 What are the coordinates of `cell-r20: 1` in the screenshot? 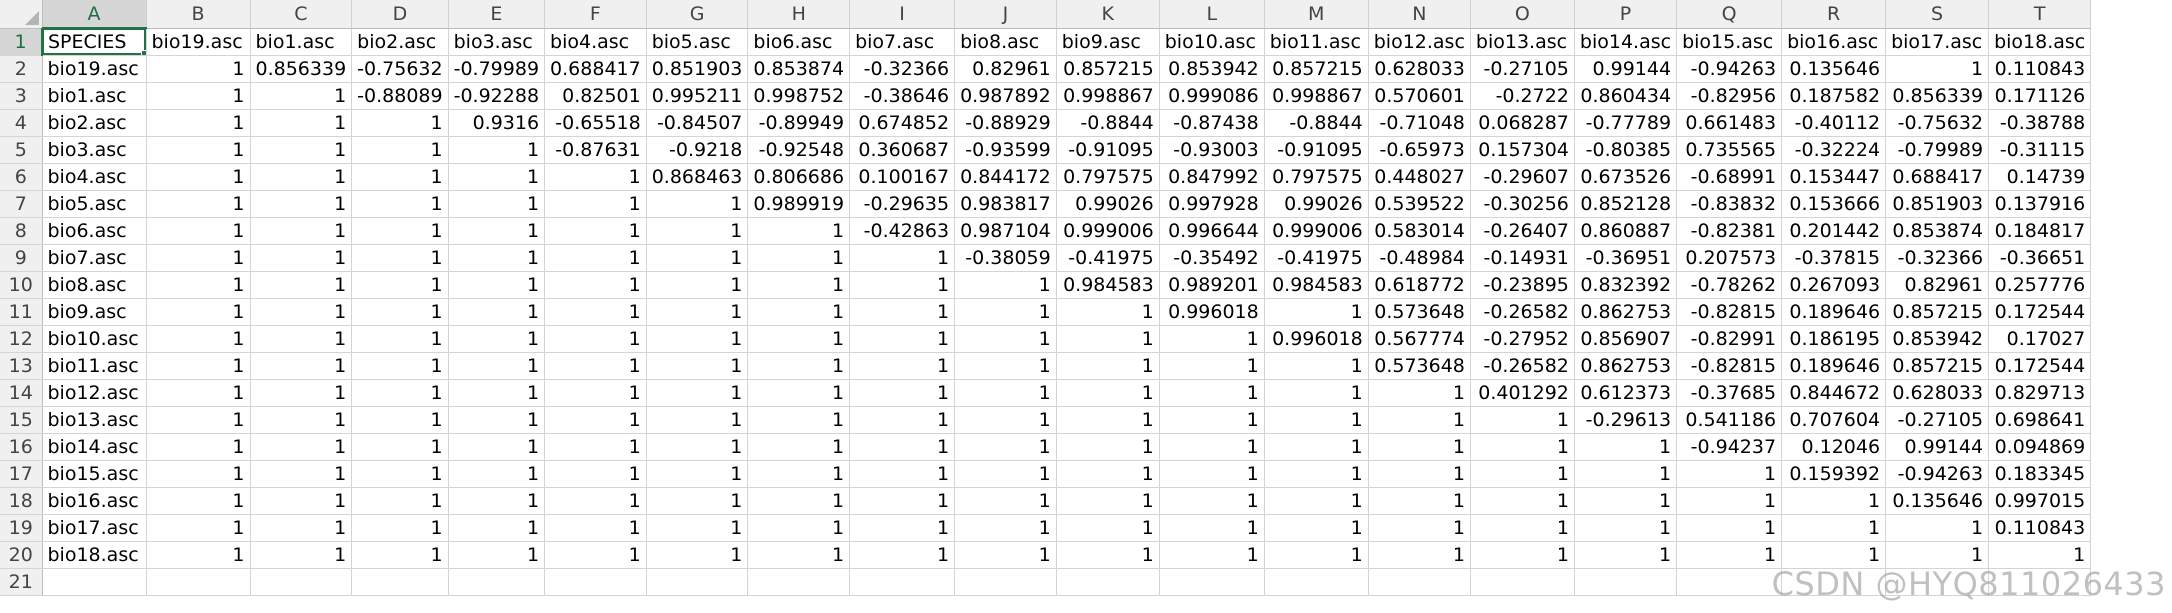 It's located at (1834, 555).